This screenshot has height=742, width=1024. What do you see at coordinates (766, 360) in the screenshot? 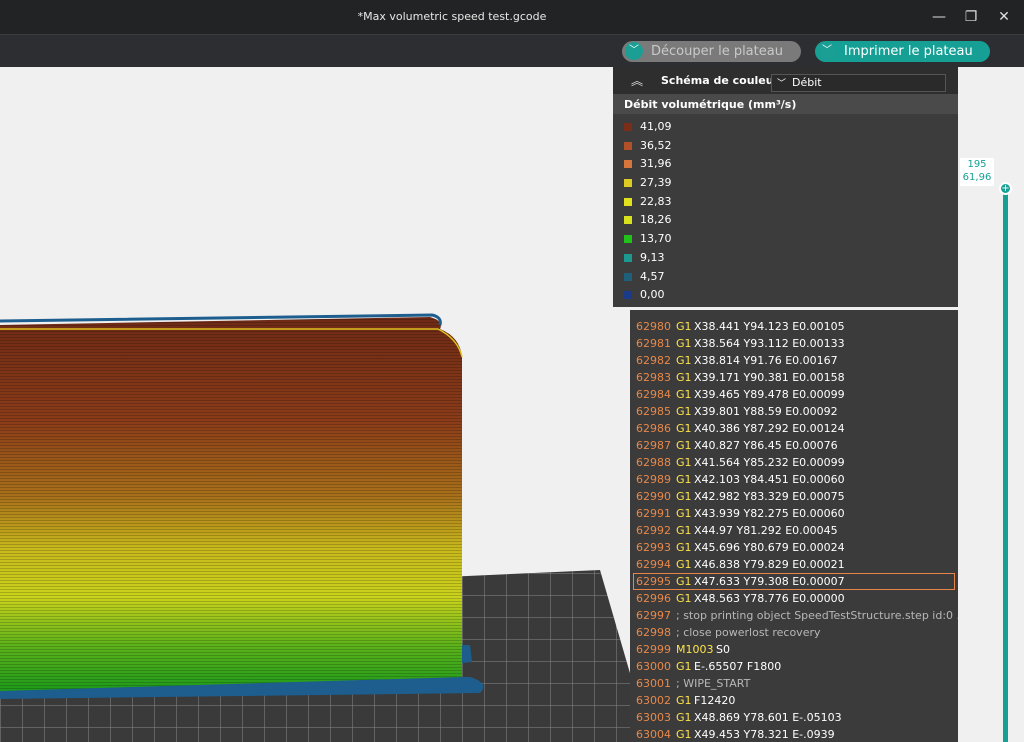
I see `gcode-arguments: X38.814 Y91.76 E0.00167` at bounding box center [766, 360].